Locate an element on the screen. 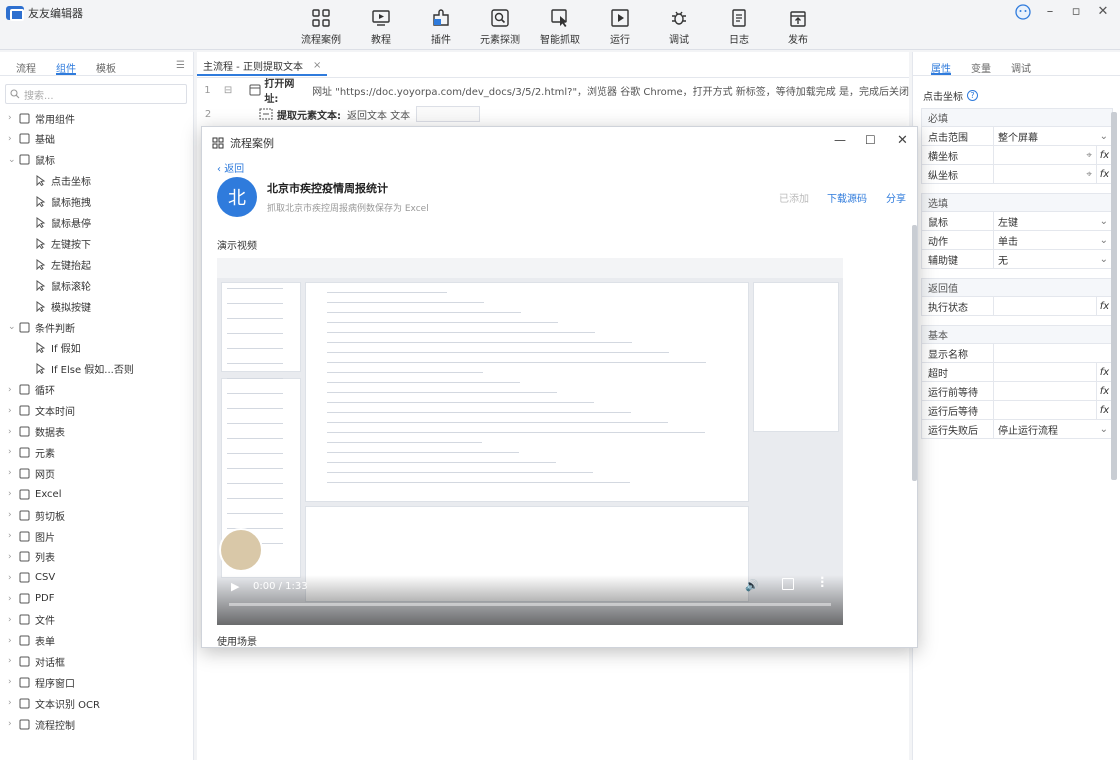 This screenshot has height=760, width=1120. toolbar-button-element-probe: 元素探测 is located at coordinates (500, 27).